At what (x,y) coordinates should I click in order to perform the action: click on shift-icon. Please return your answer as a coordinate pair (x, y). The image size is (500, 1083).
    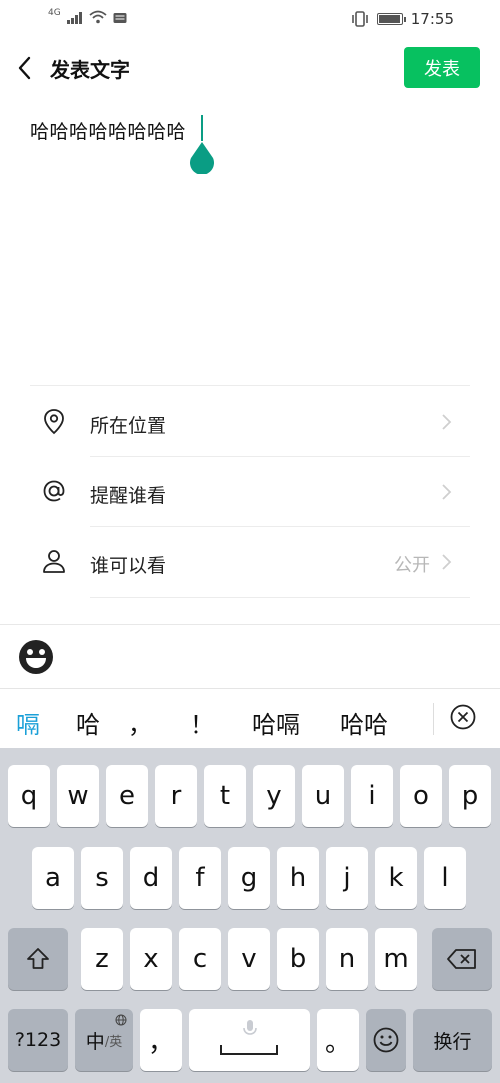
    Looking at the image, I should click on (38, 958).